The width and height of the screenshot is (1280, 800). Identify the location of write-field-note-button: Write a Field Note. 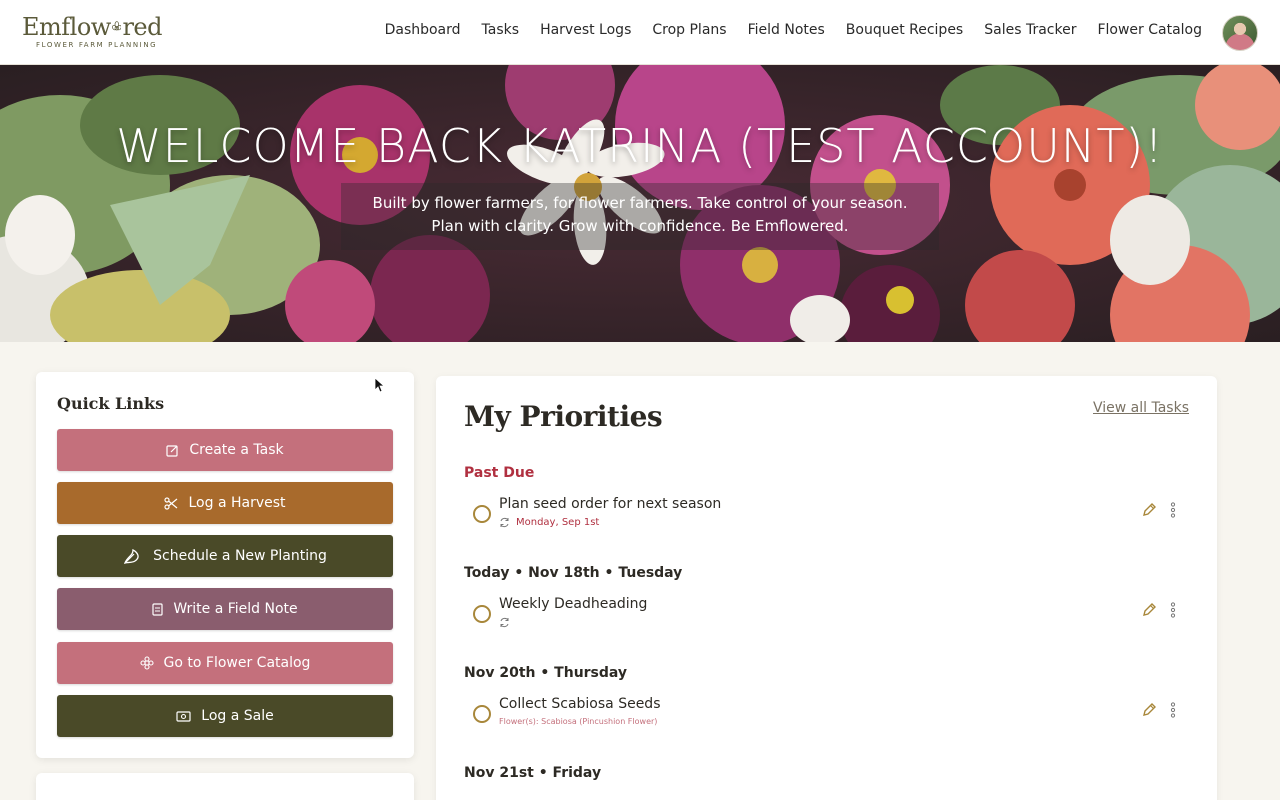
(225, 609).